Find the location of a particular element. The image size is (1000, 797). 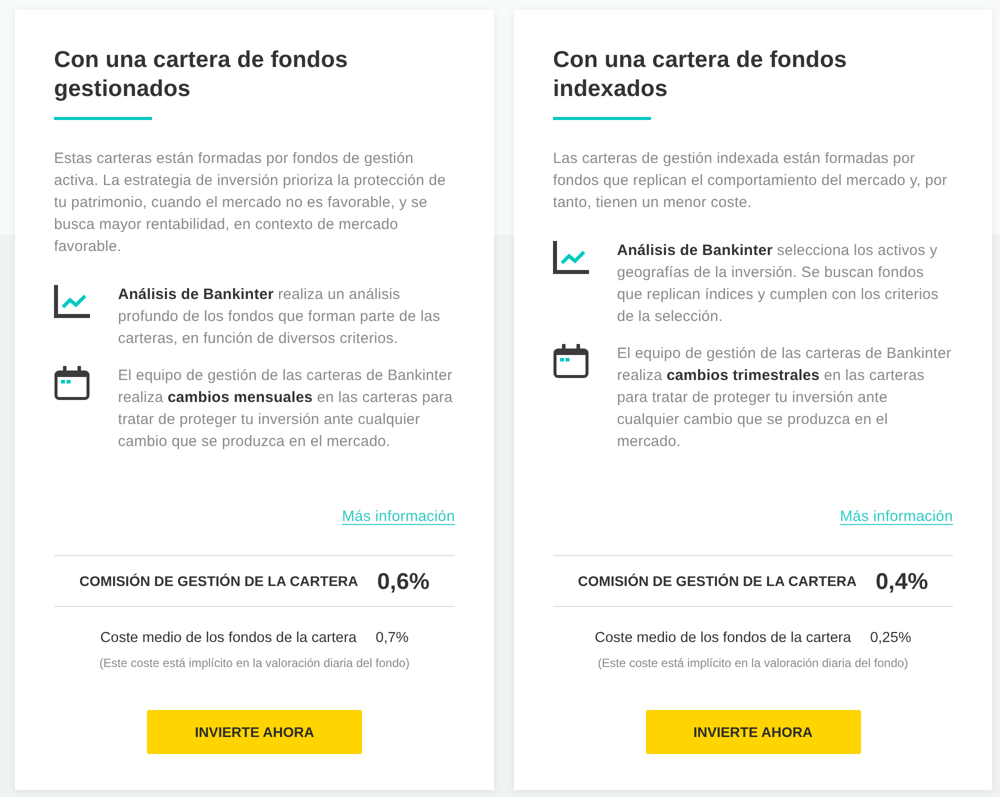

card-description: Estas carteras están formadas por fondos de gestión activa. La estrategia de inversión prioriza la protección de tu patrimonio, cuando el mercado no es favorable, y se busca mayor rentabilidad, en contexto de mercado favorable. is located at coordinates (250, 203).